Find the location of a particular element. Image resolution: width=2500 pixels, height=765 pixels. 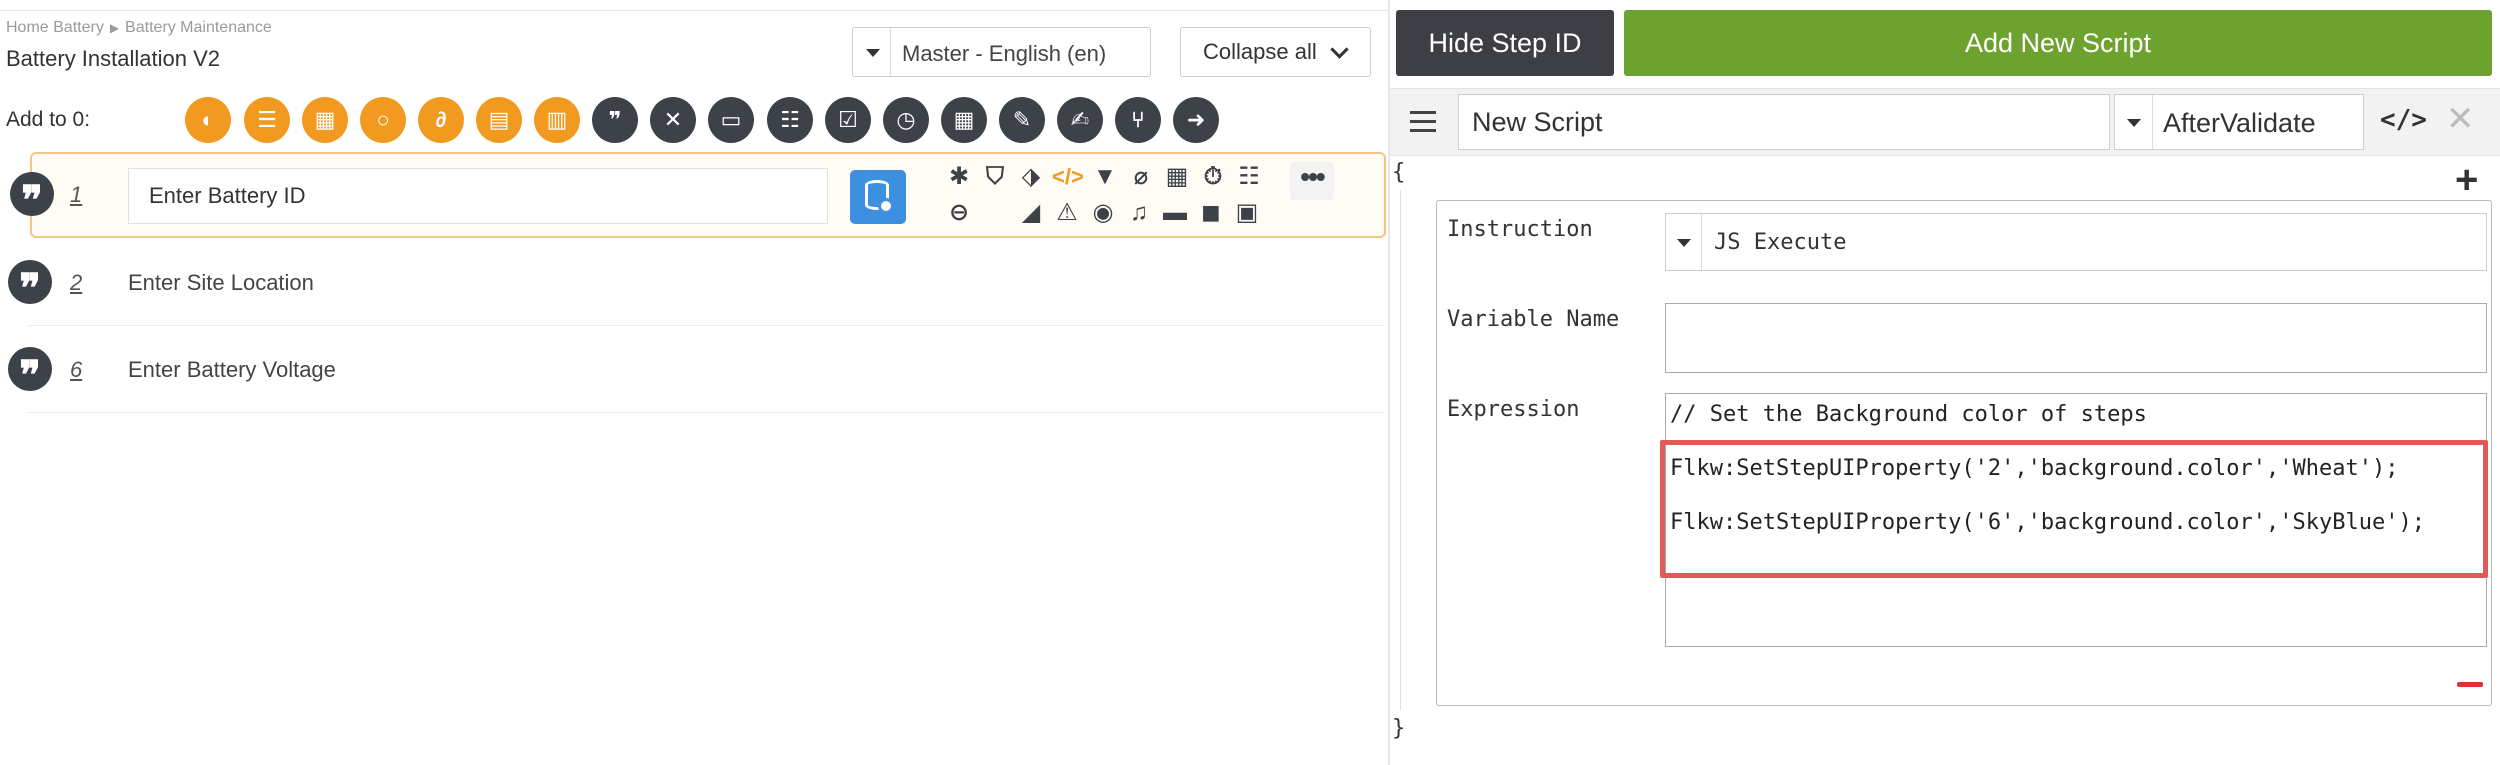

breadcrumb-battery-maintenance: Battery Maintenance is located at coordinates (198, 27).